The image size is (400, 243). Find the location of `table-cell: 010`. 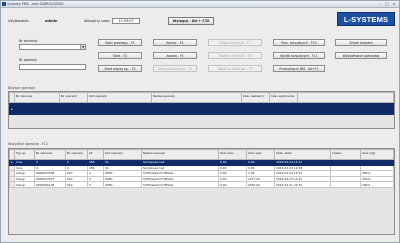

table-cell: 010 is located at coordinates (76, 184).